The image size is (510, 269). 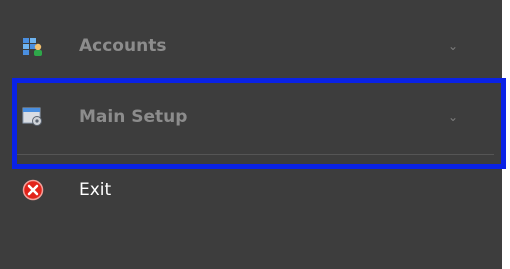 I want to click on menu-item-label: Main Setup, so click(x=133, y=117).